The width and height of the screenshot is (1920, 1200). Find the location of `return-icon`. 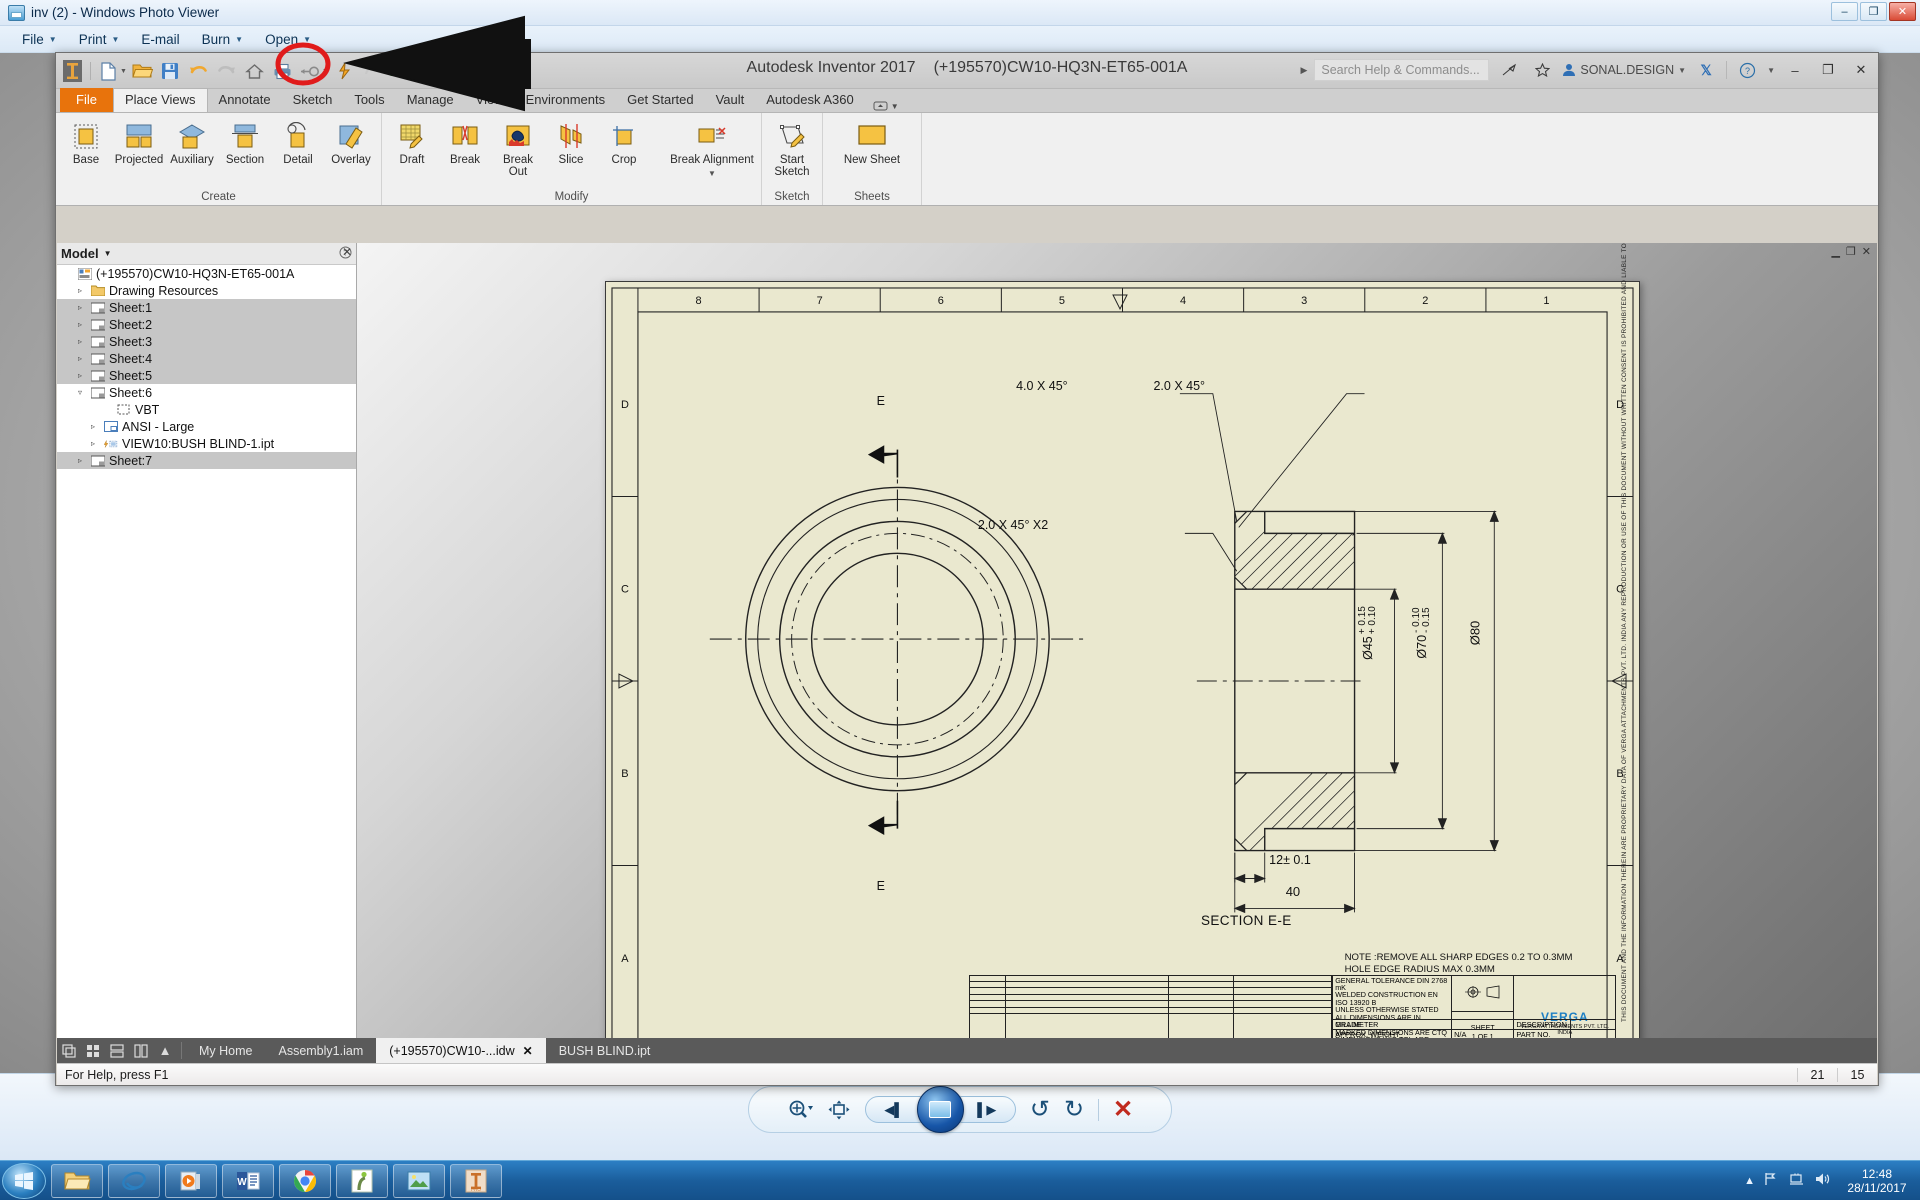

return-icon is located at coordinates (372, 71).